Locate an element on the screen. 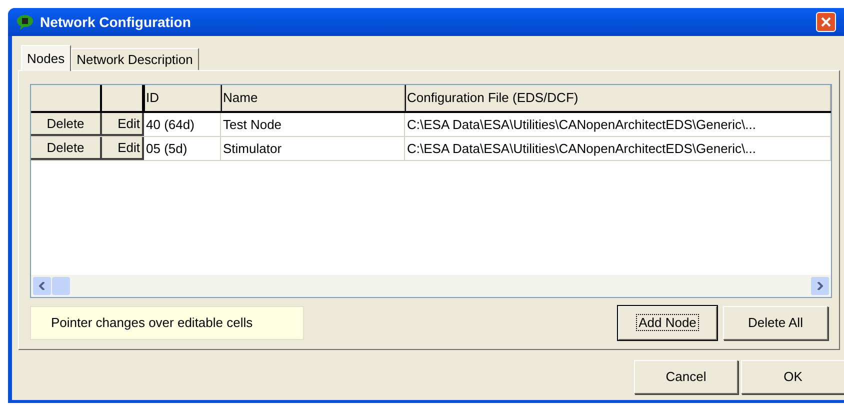  close-button is located at coordinates (826, 22).